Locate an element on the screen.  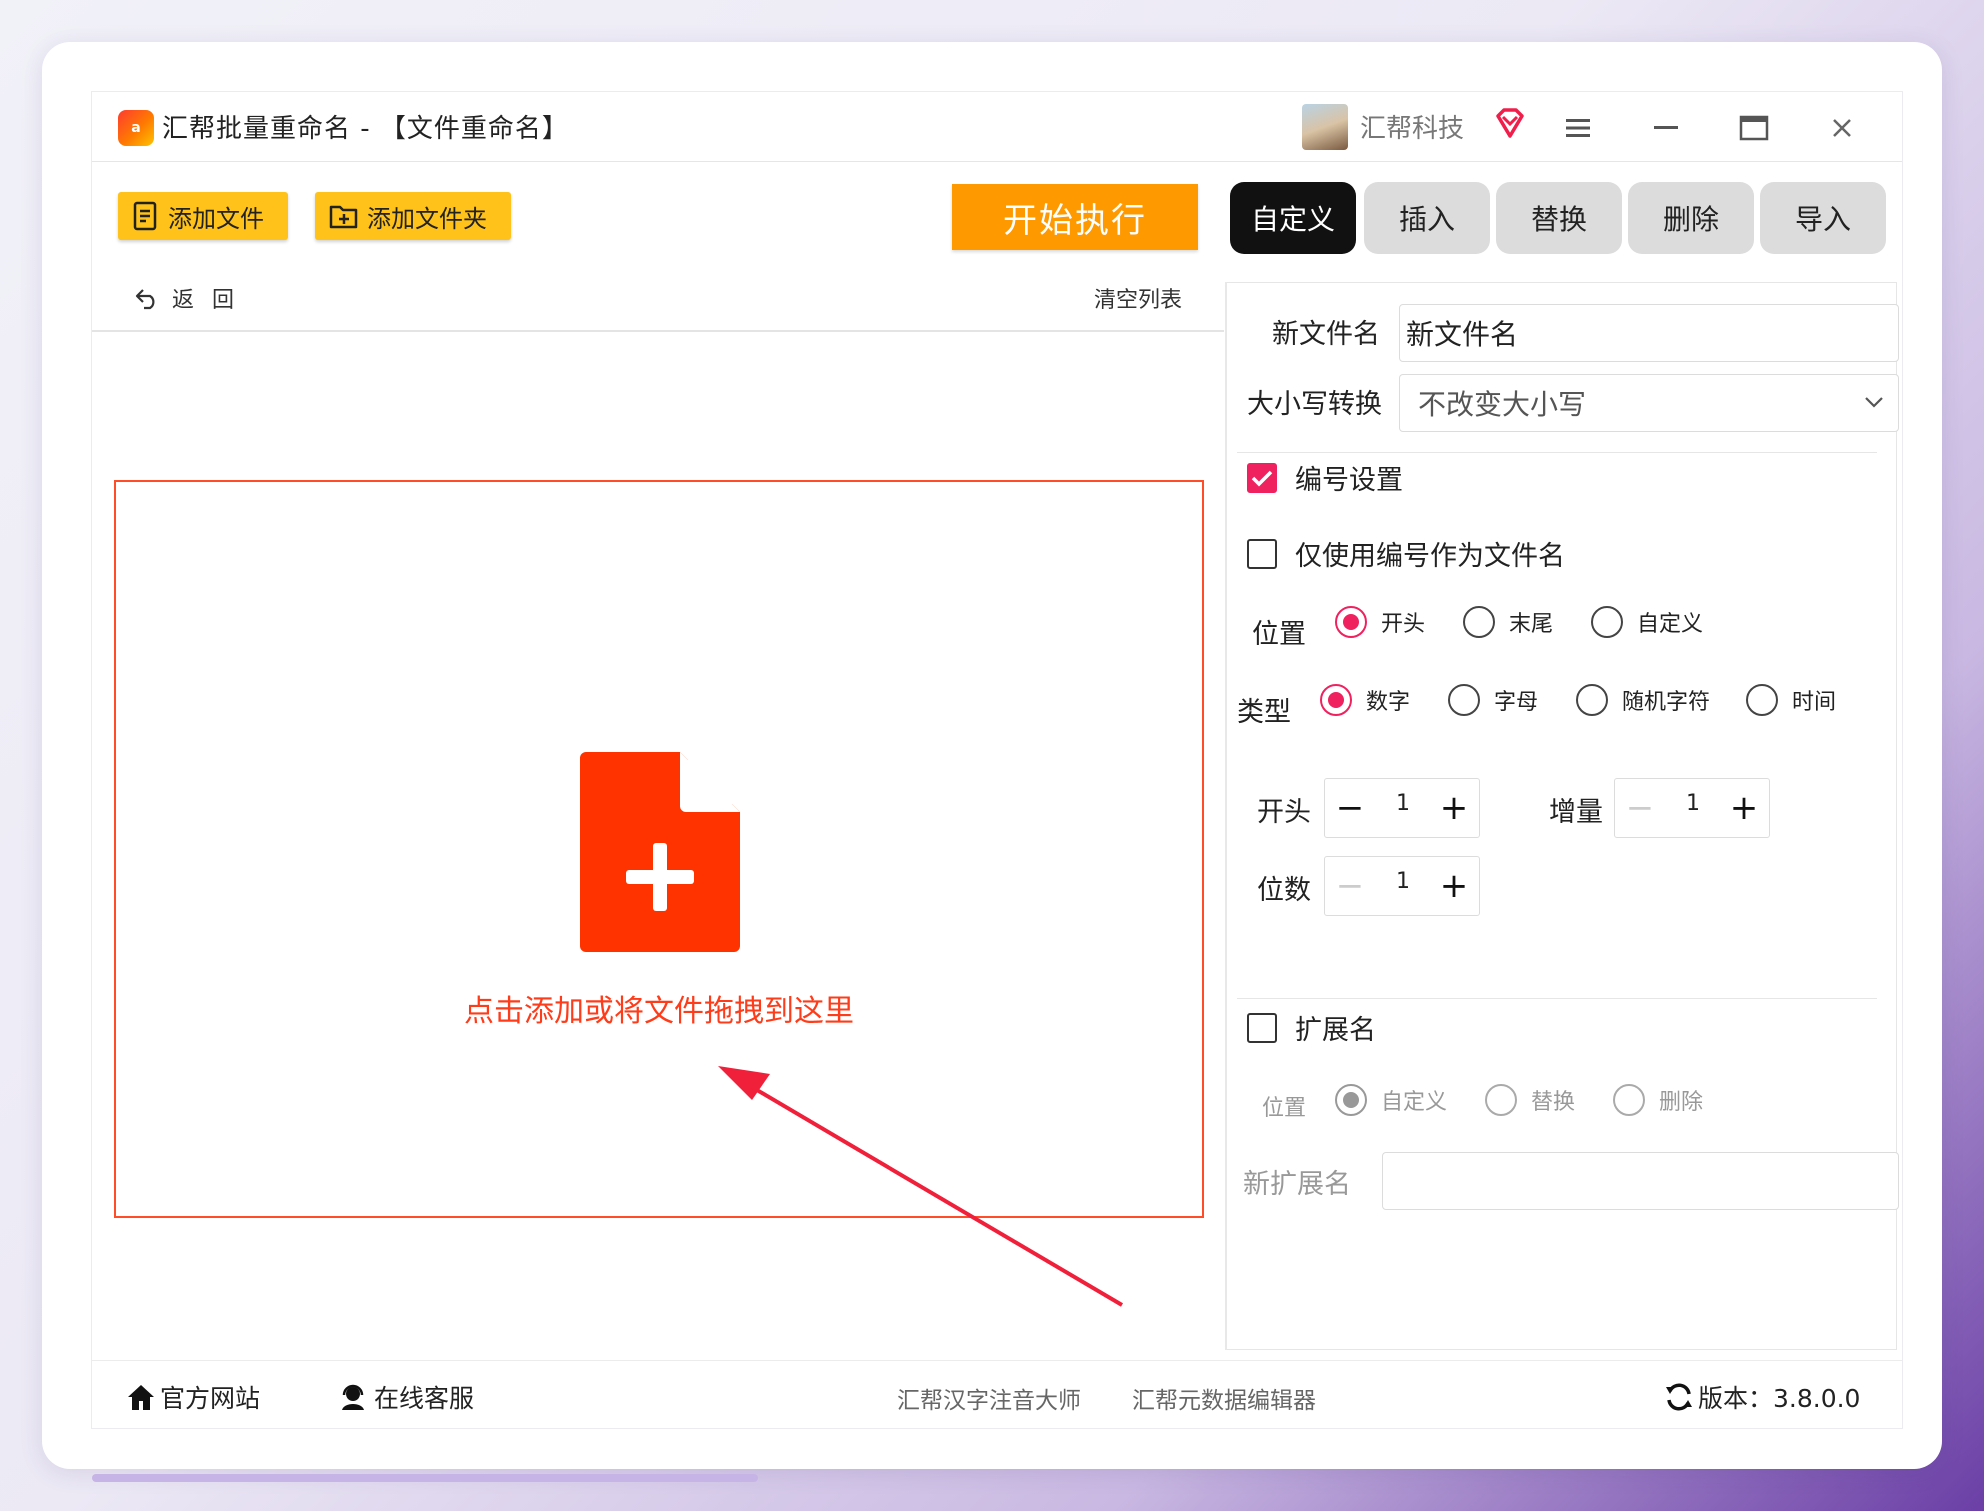
tab-custom: 自定义 is located at coordinates (1293, 218).